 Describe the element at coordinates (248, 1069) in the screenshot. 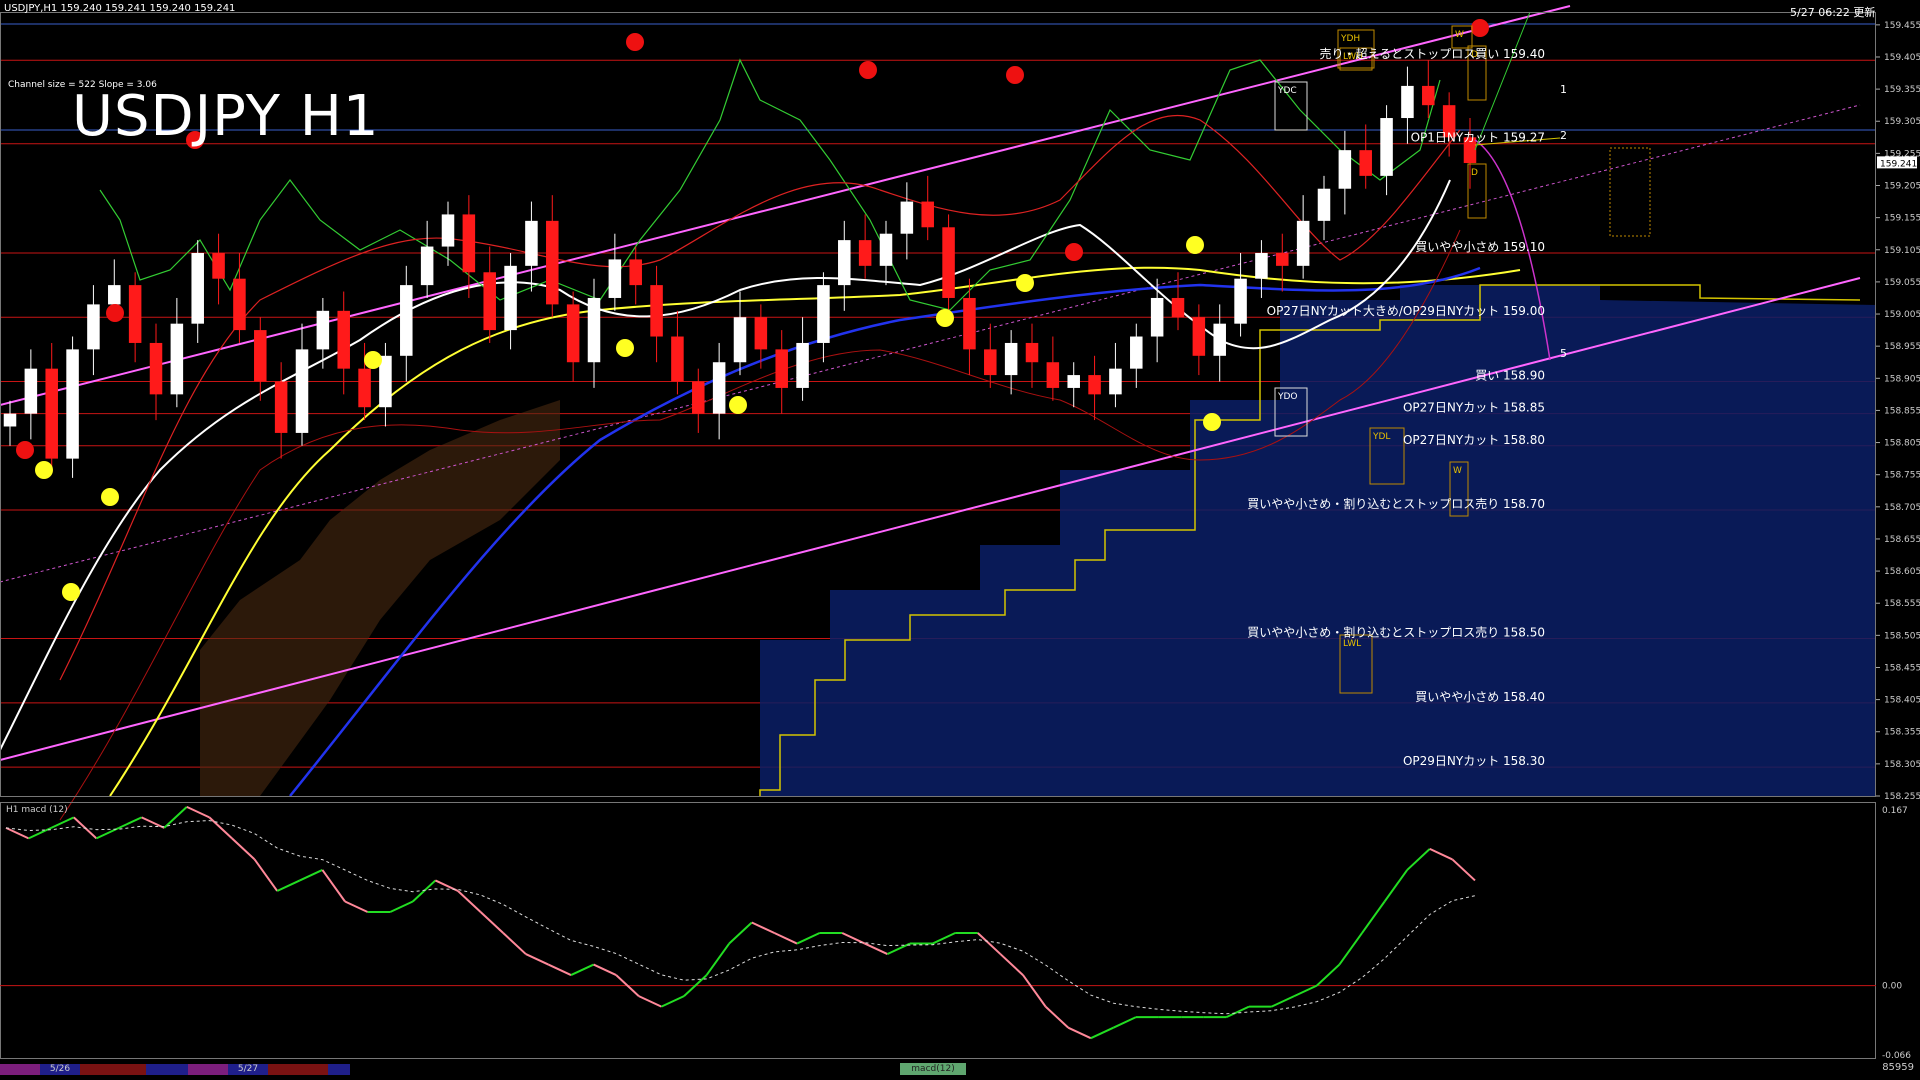

I see `date-tab-5-27: 5/27` at that location.